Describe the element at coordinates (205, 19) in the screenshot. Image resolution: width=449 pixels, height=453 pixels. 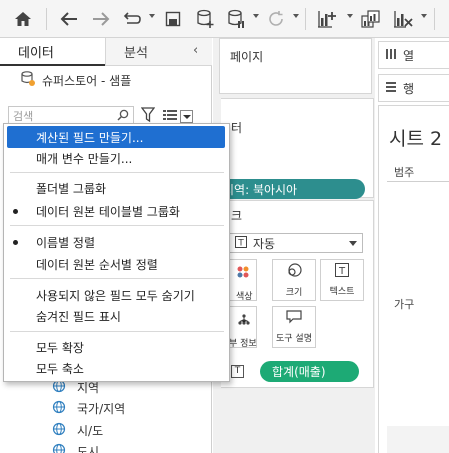
I see `new-datasource-icon` at that location.